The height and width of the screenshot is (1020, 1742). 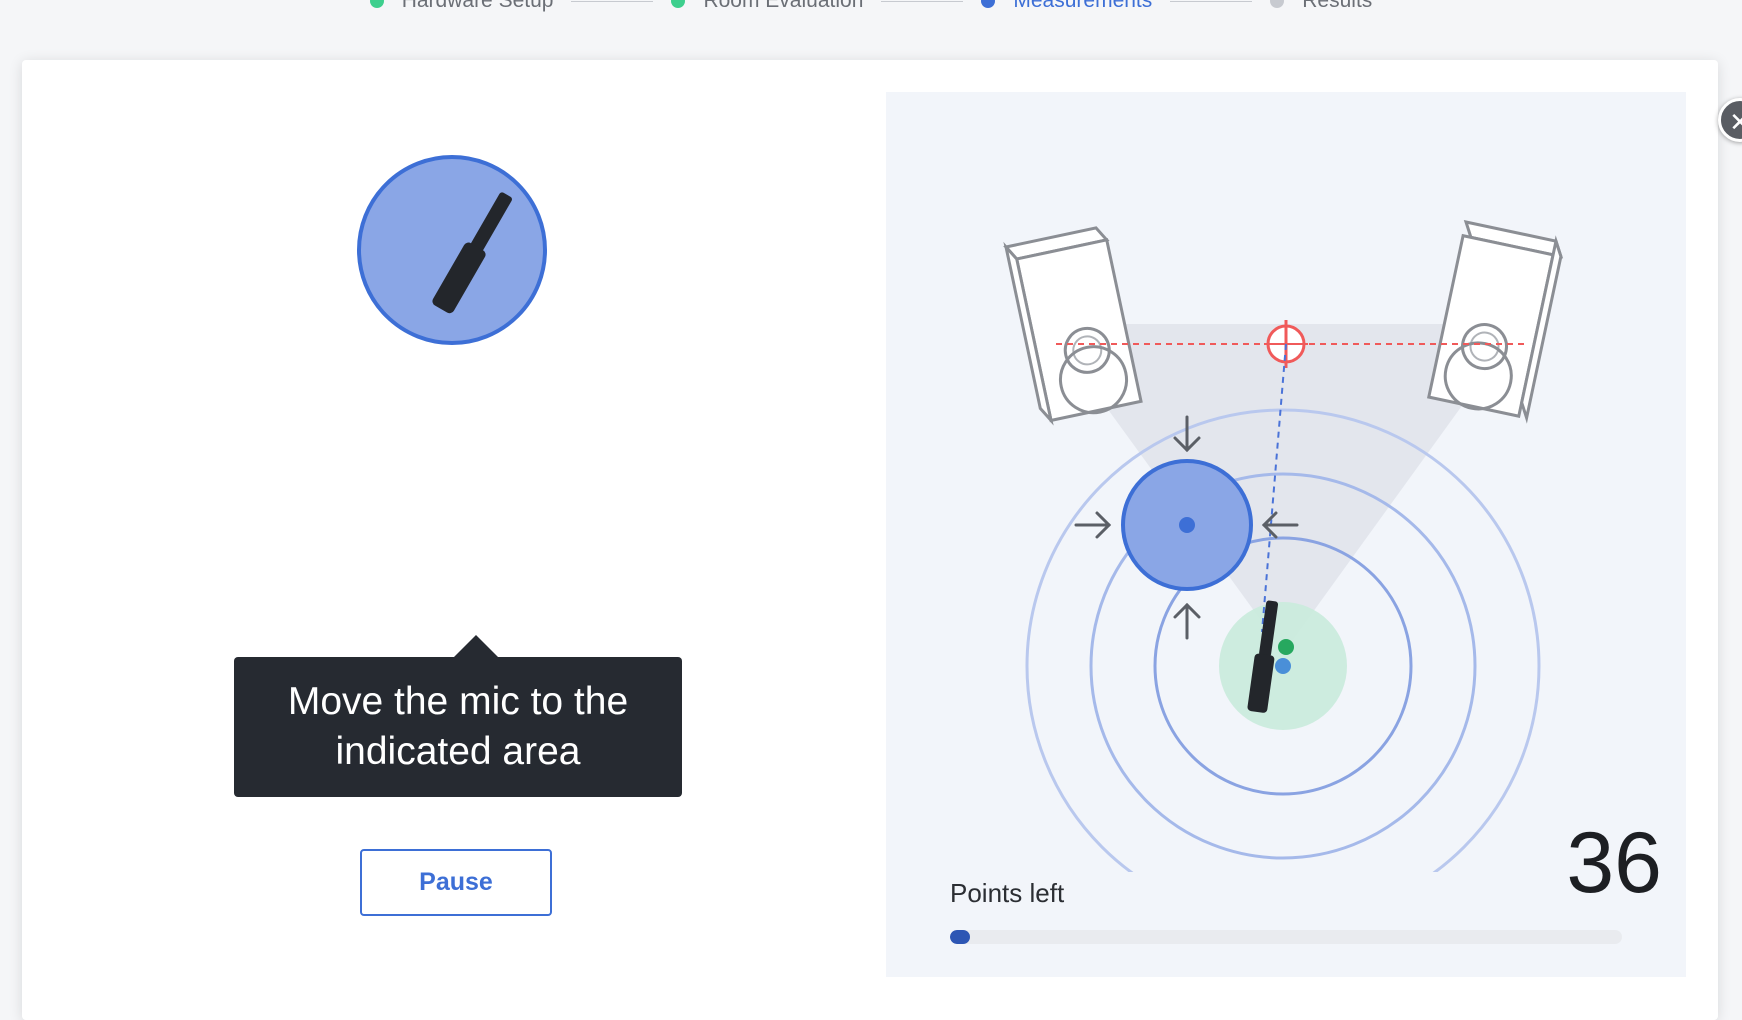 I want to click on left-speaker-icon, so click(x=1073, y=326).